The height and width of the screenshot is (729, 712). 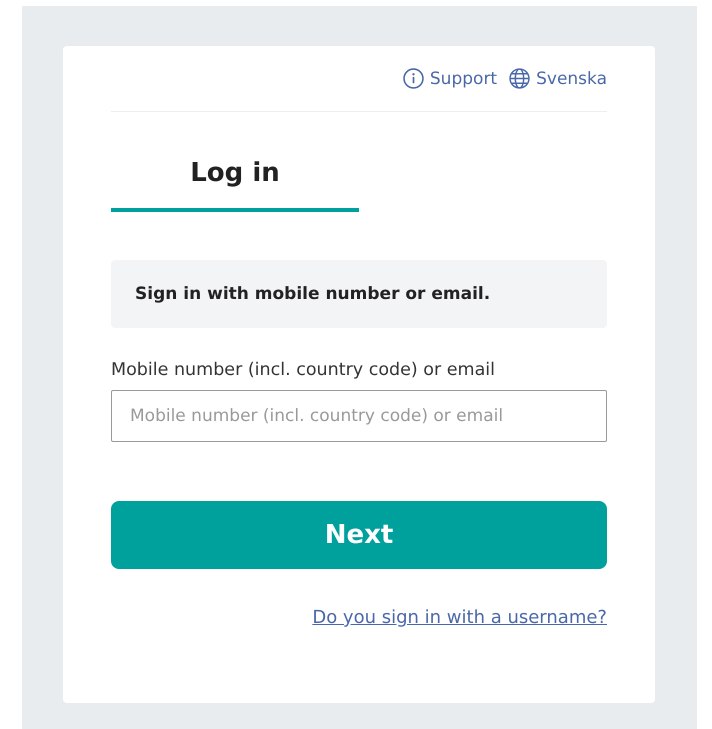 I want to click on globe-icon, so click(x=519, y=78).